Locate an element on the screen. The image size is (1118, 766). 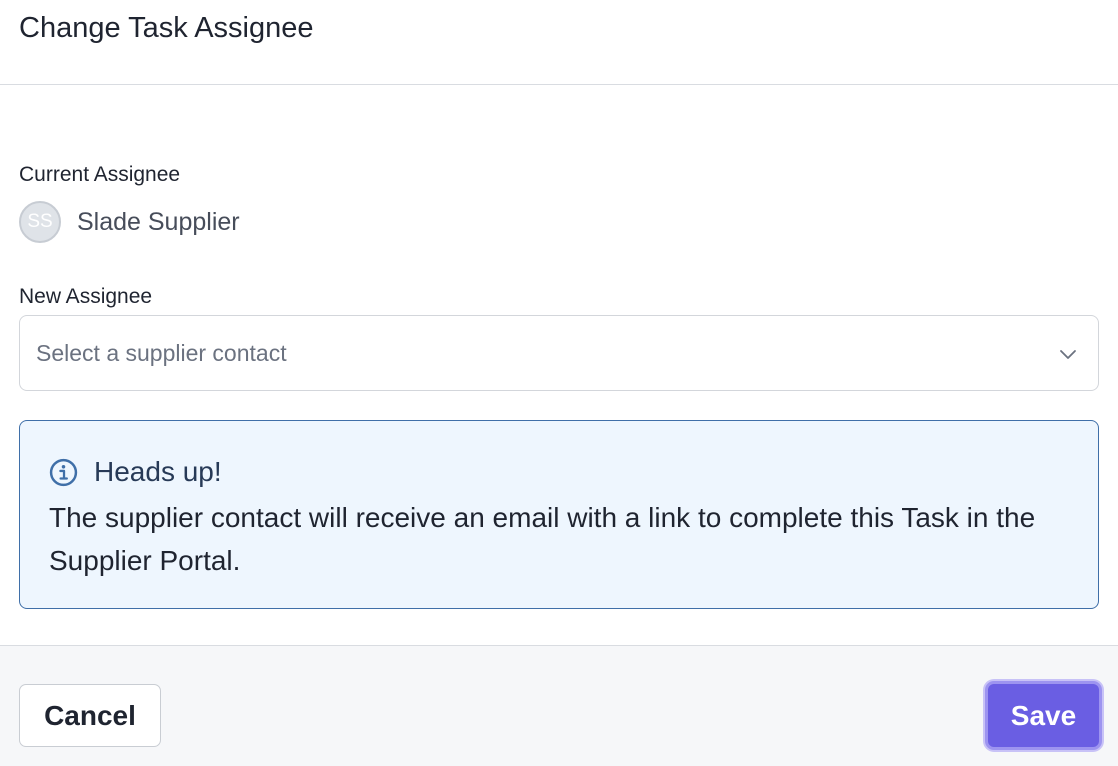
dialog-header: Change Task Assignee is located at coordinates (559, 42).